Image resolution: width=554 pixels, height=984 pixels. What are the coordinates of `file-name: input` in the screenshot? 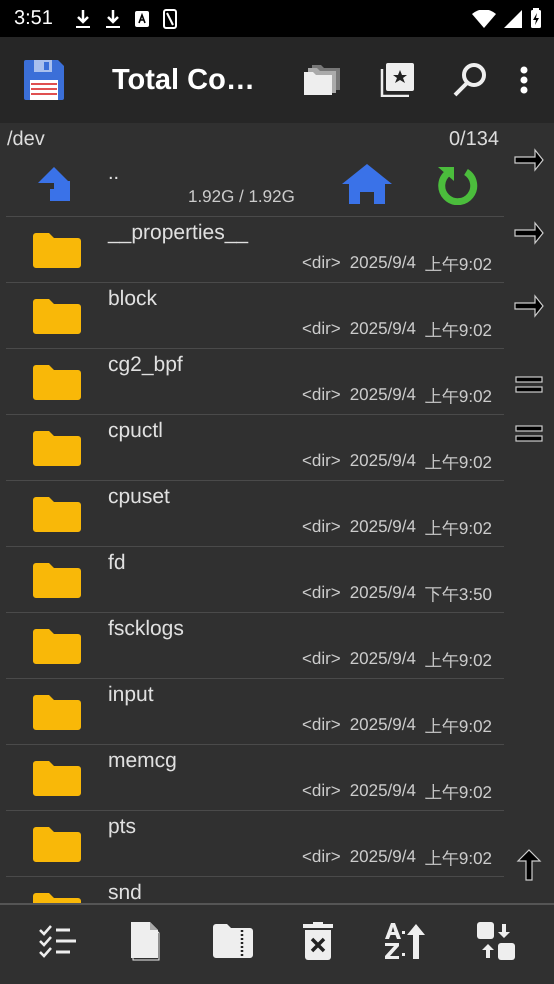 It's located at (131, 695).